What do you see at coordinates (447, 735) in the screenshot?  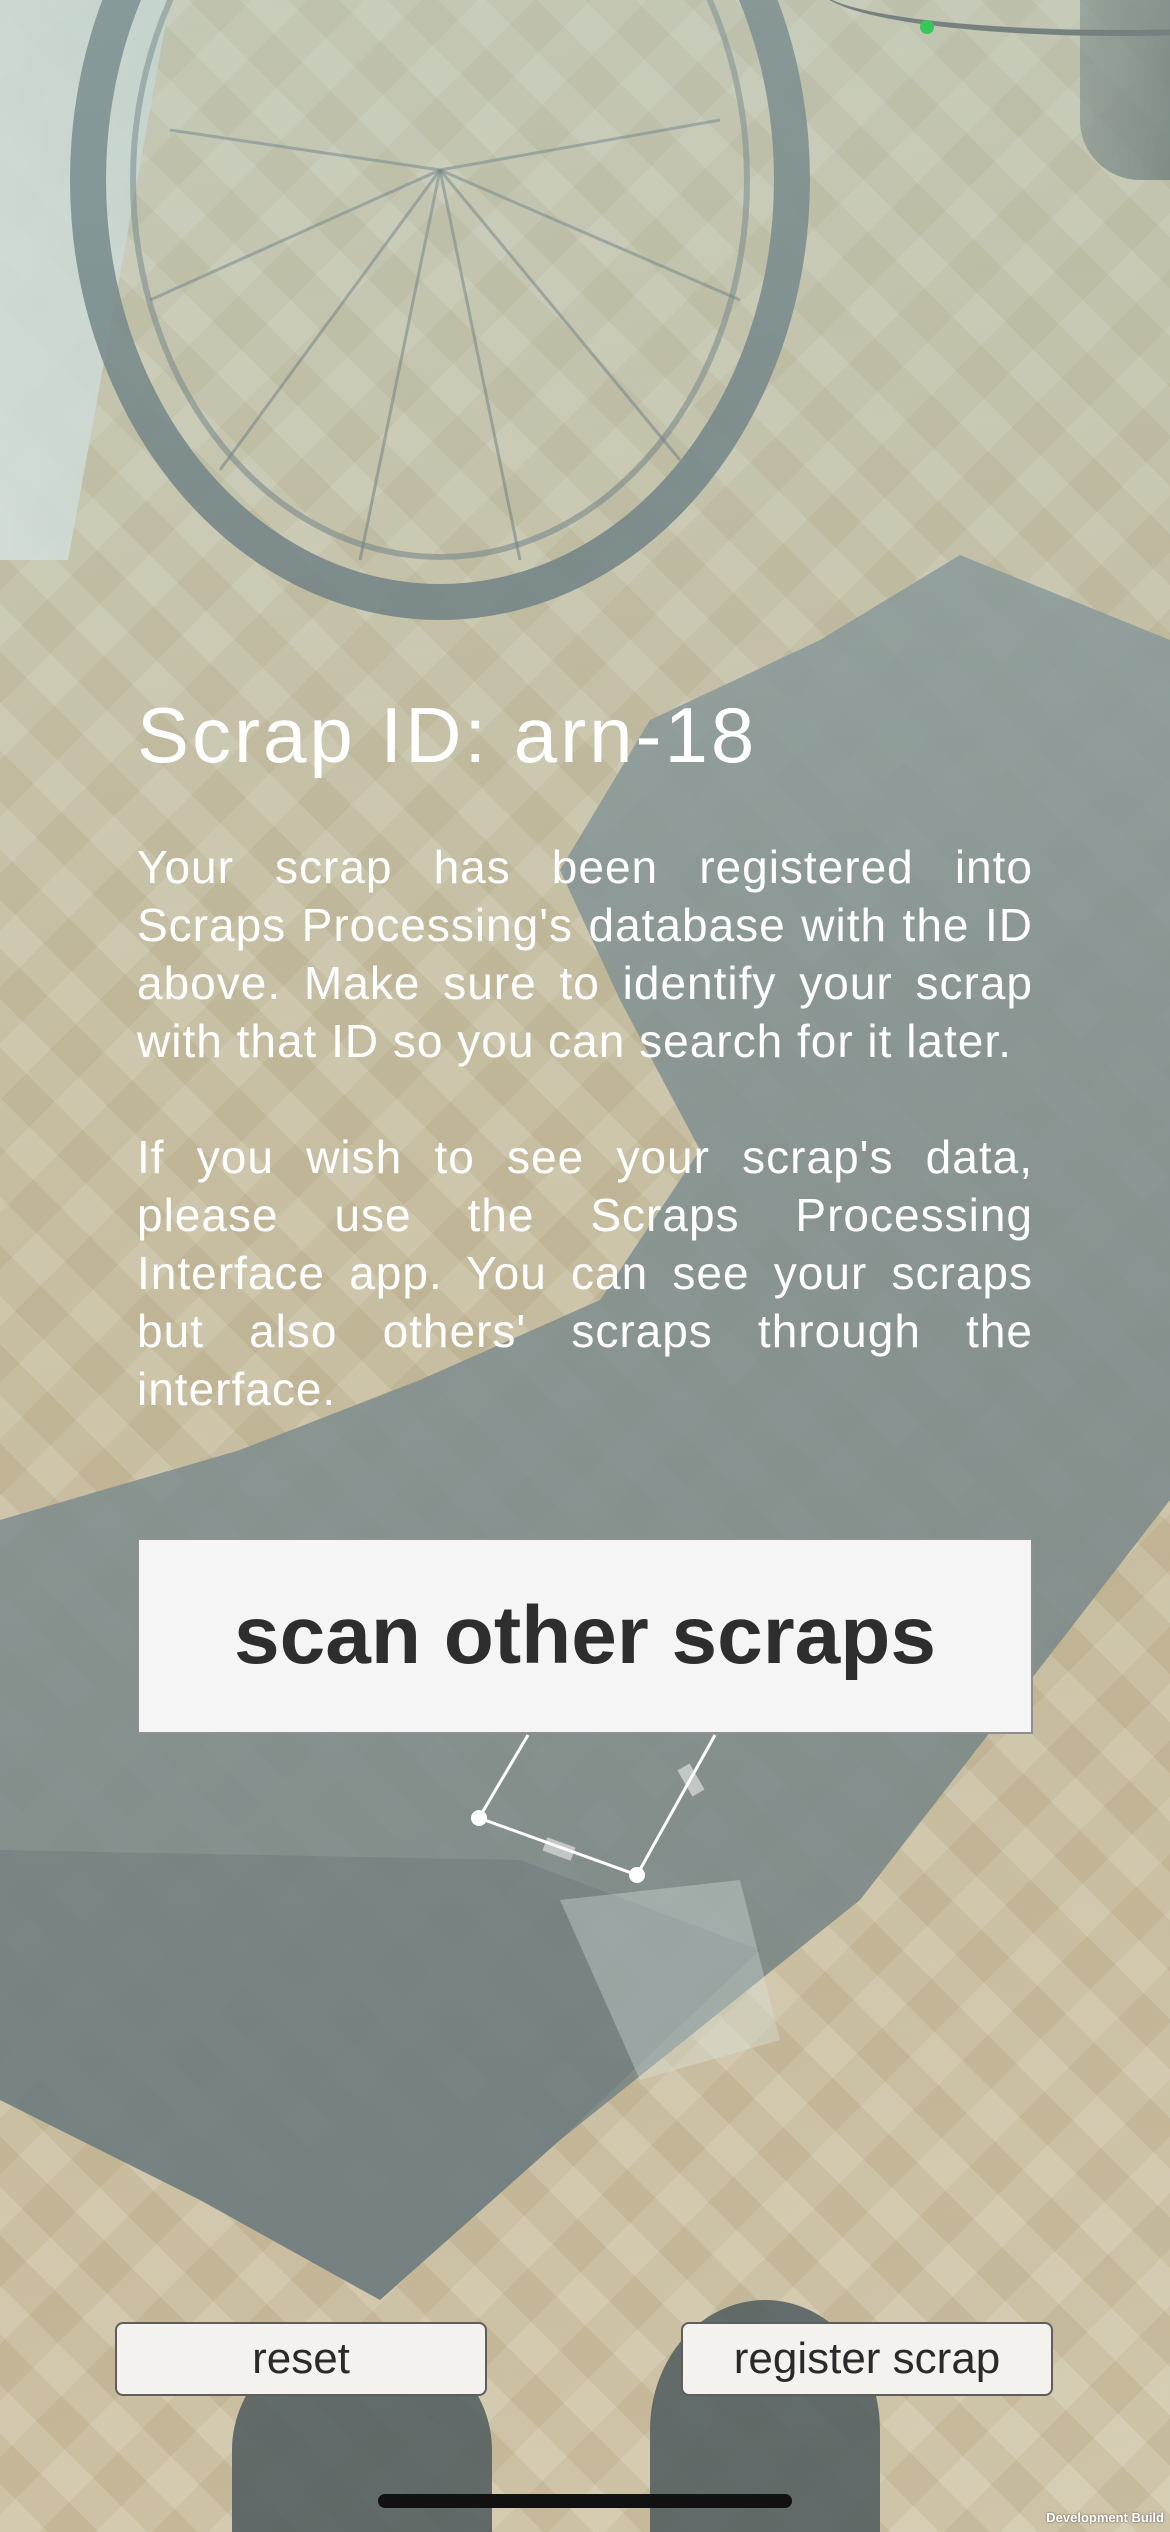 I see `scrap-id-title: Scrap ID: arn-18` at bounding box center [447, 735].